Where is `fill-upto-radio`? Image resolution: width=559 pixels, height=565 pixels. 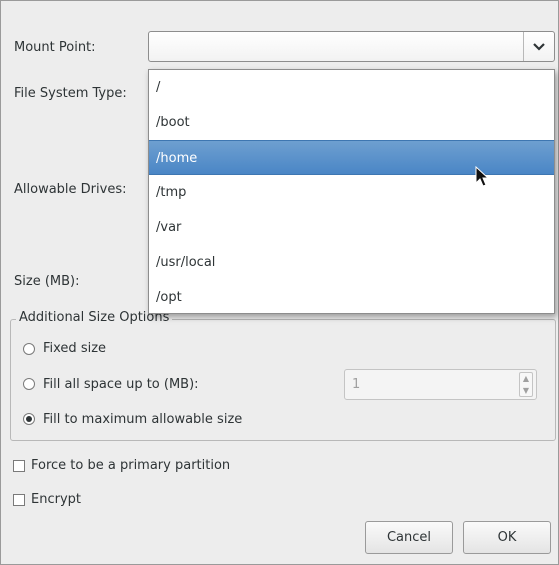
fill-upto-radio is located at coordinates (29, 384).